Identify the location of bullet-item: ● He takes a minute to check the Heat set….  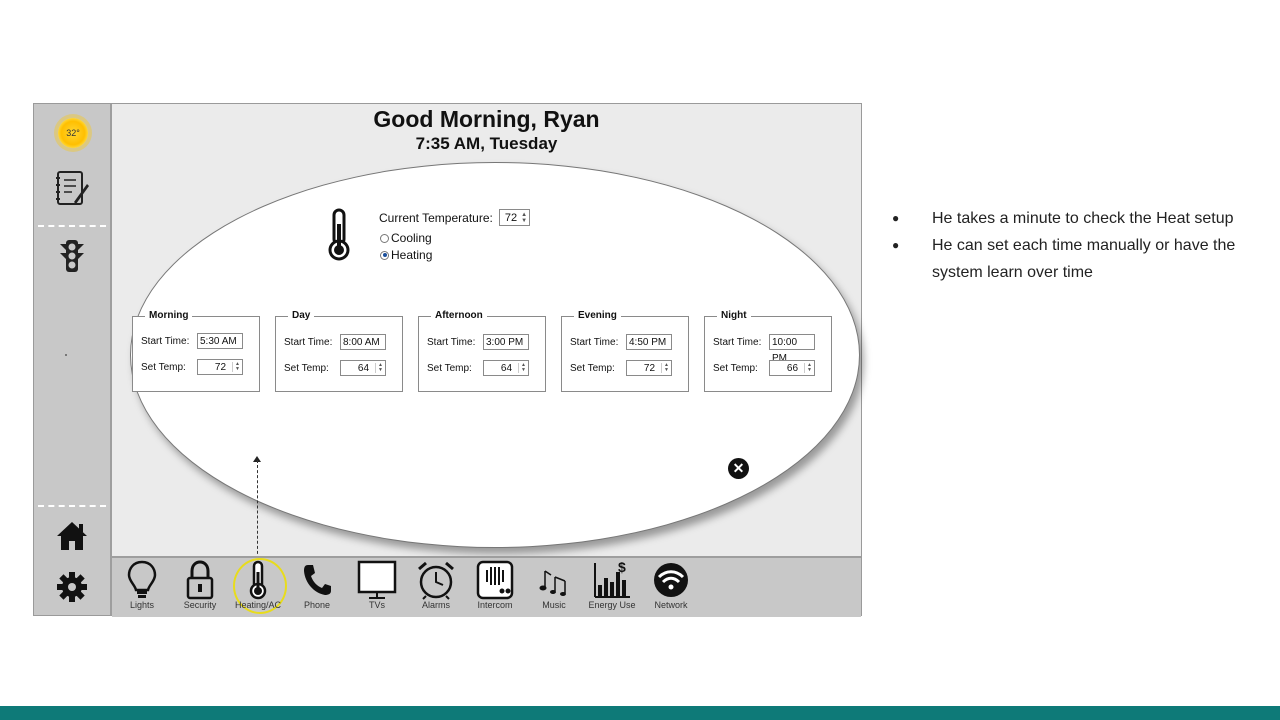
(1073, 218).